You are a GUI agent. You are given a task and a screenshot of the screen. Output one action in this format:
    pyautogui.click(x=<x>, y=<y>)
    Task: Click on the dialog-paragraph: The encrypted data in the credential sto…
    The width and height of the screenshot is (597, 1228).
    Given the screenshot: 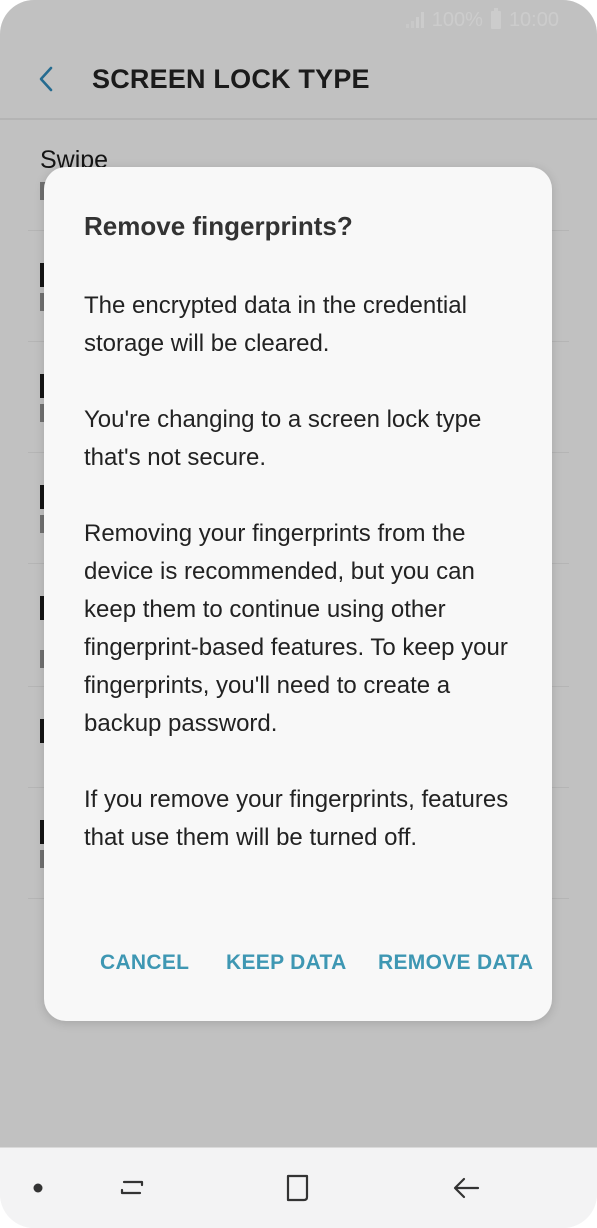 What is the action you would take?
    pyautogui.click(x=275, y=324)
    